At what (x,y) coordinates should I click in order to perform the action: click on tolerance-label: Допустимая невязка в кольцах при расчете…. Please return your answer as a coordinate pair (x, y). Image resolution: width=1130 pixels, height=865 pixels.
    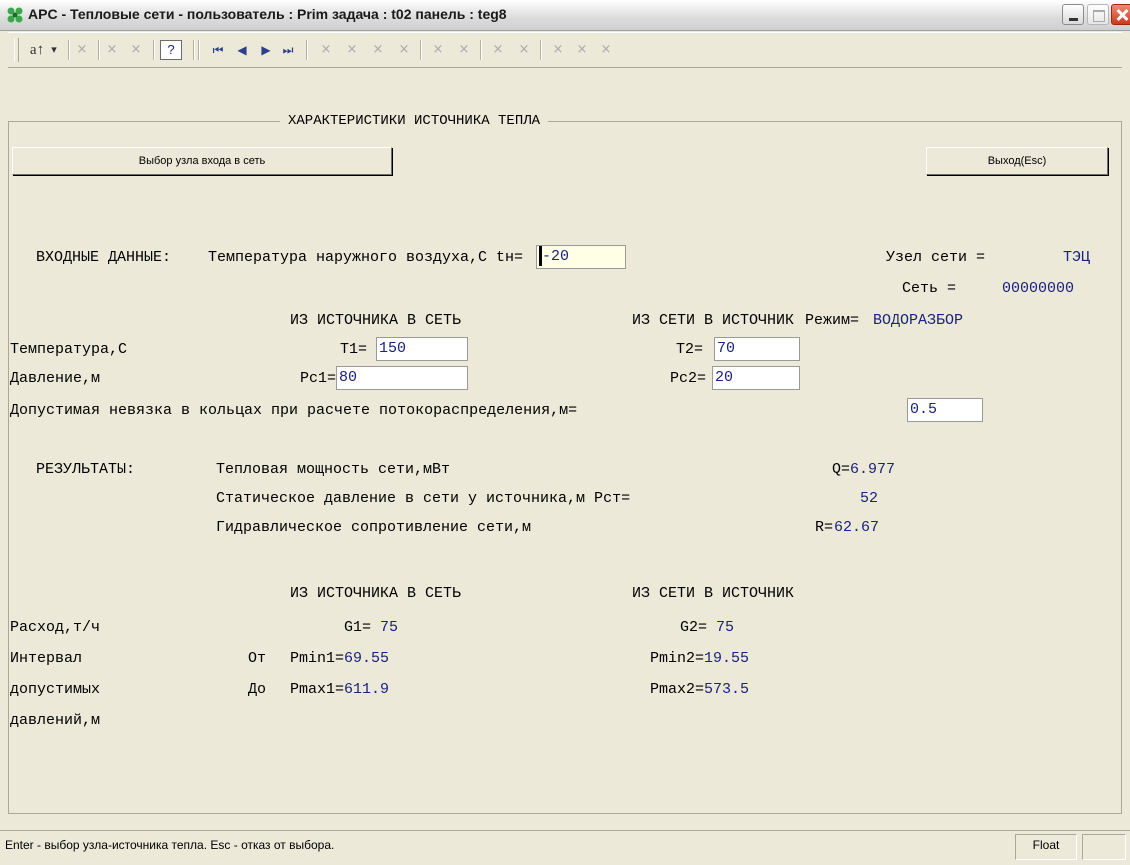
    Looking at the image, I should click on (294, 410).